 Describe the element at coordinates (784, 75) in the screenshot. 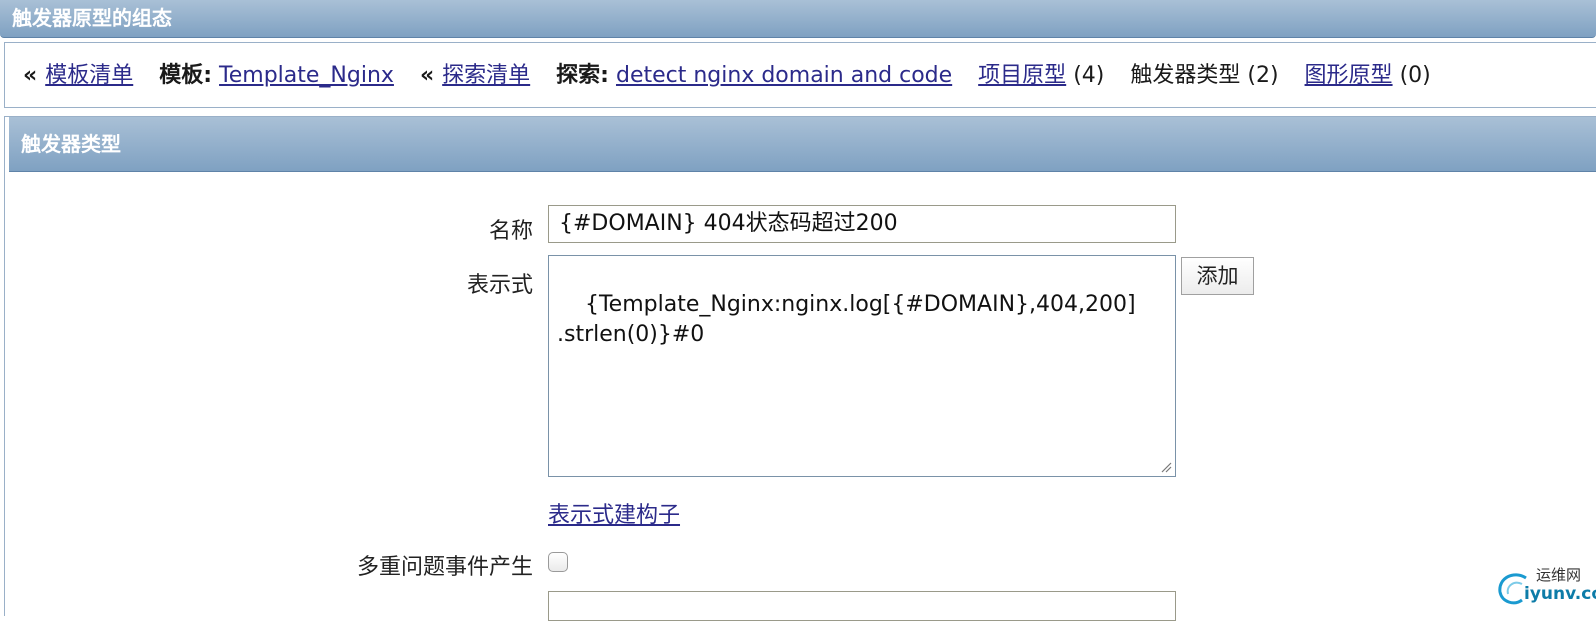

I see `link-discovery-name: detect nginx domain and code` at that location.